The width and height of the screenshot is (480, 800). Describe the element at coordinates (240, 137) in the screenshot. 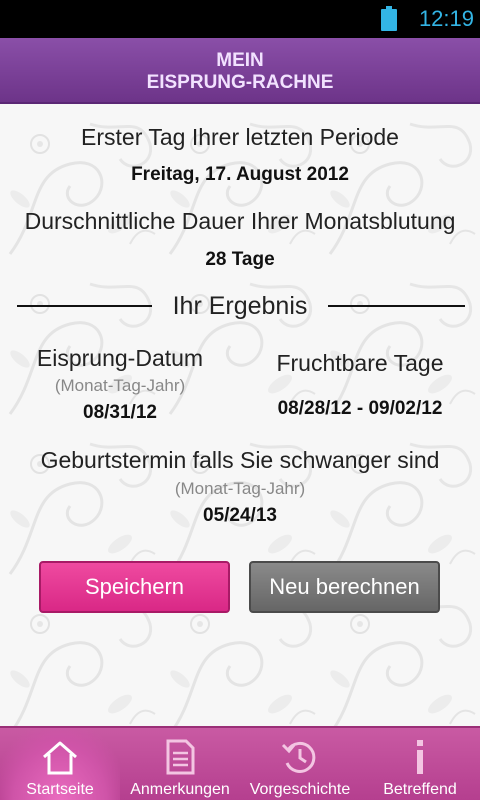

I see `period-label: Erster Tag Ihrer letzten Periode` at that location.